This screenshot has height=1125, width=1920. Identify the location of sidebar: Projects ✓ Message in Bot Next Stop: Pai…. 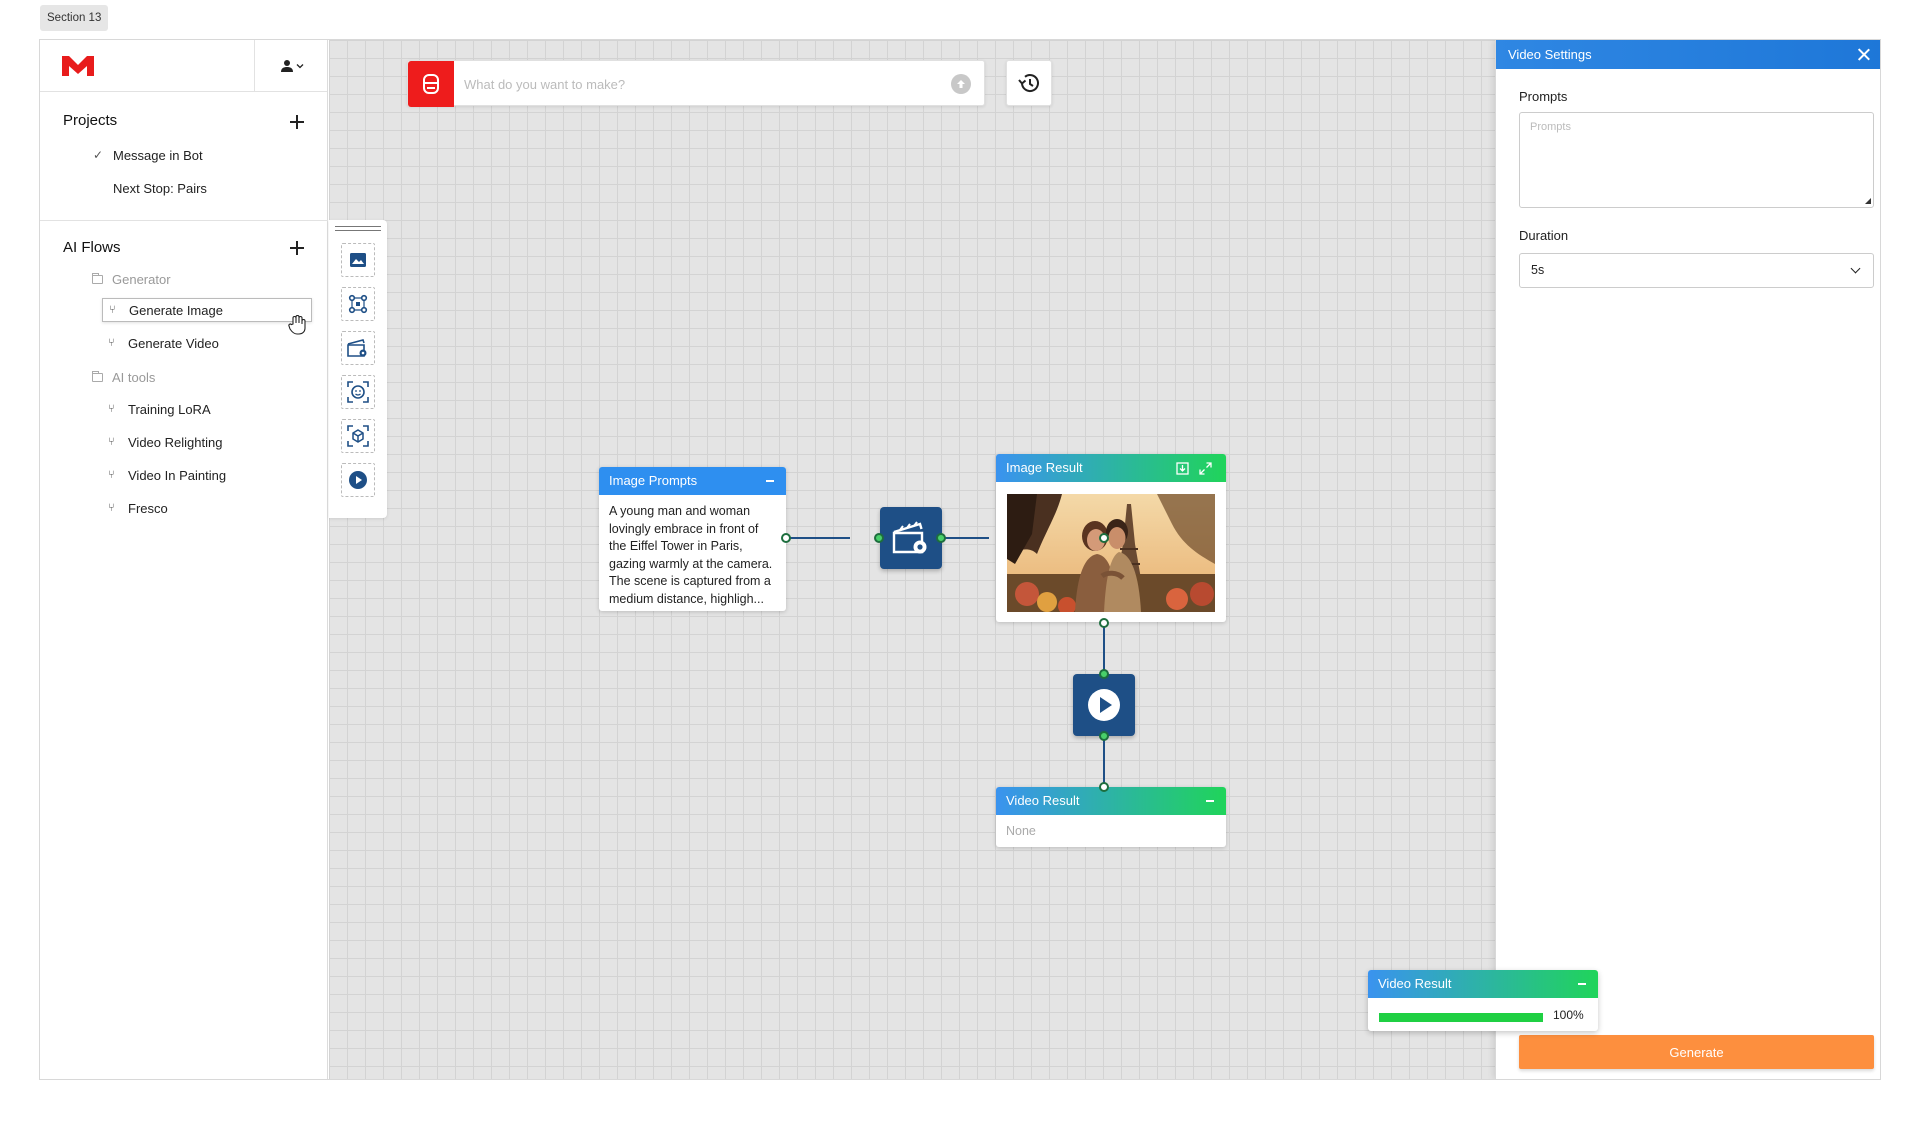
(184, 559).